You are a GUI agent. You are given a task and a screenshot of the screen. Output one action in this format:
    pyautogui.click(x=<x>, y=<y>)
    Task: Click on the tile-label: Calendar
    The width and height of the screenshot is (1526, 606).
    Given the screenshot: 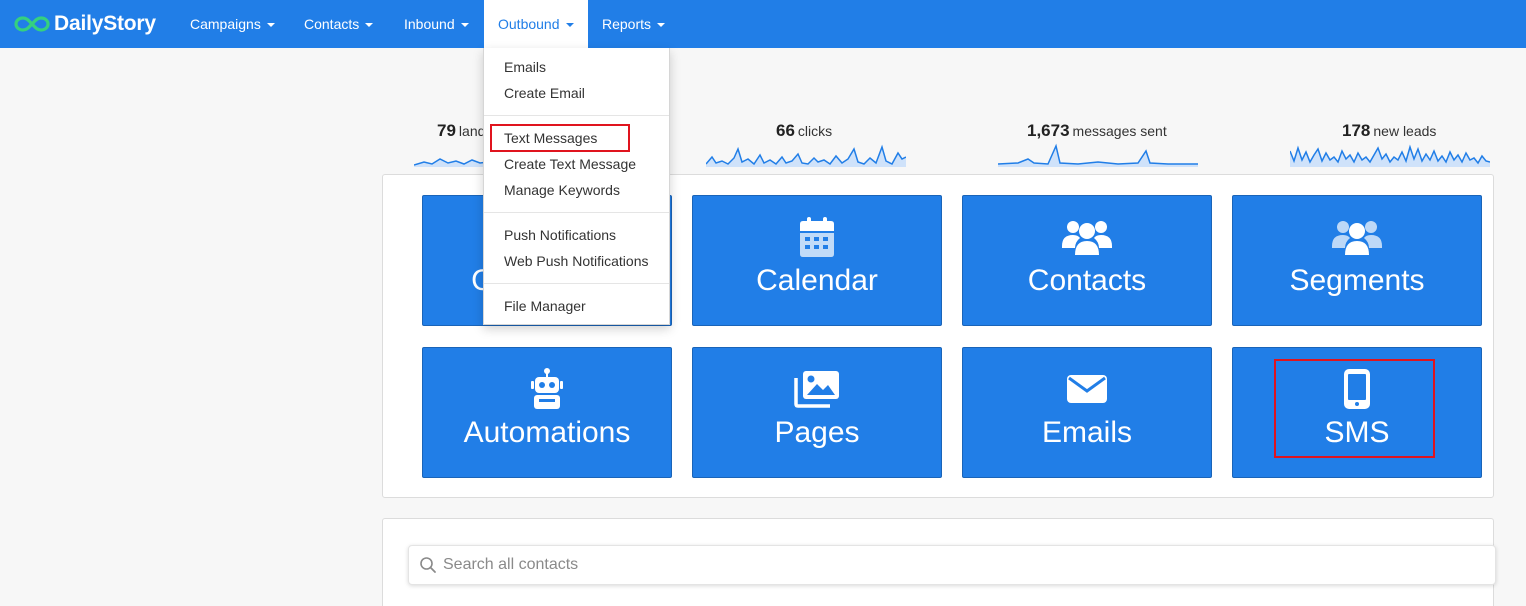 What is the action you would take?
    pyautogui.click(x=817, y=280)
    